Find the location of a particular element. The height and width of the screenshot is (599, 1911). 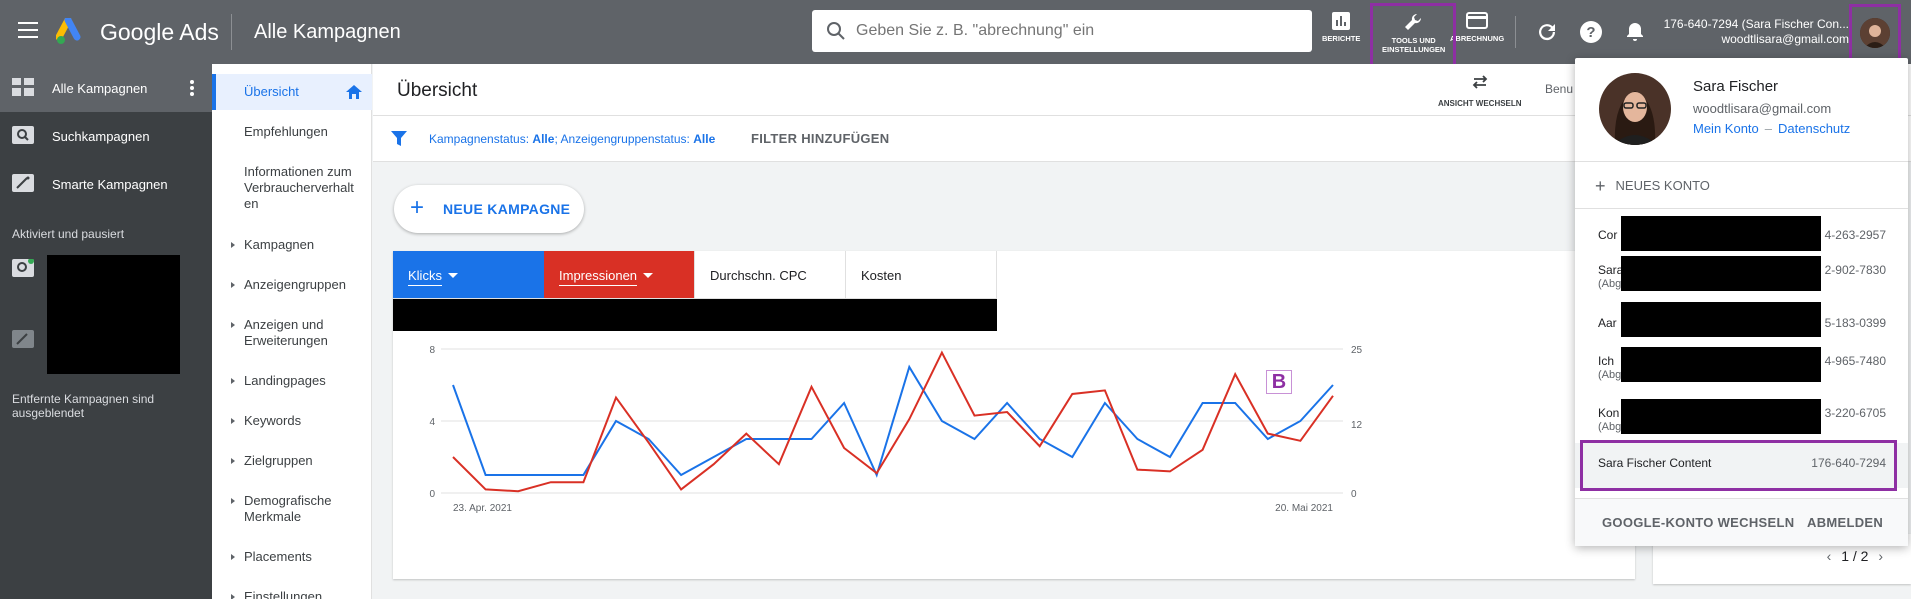

account-menu-footer: GOOGLE-KONTO WECHSELN ABMELDEN is located at coordinates (1741, 522).